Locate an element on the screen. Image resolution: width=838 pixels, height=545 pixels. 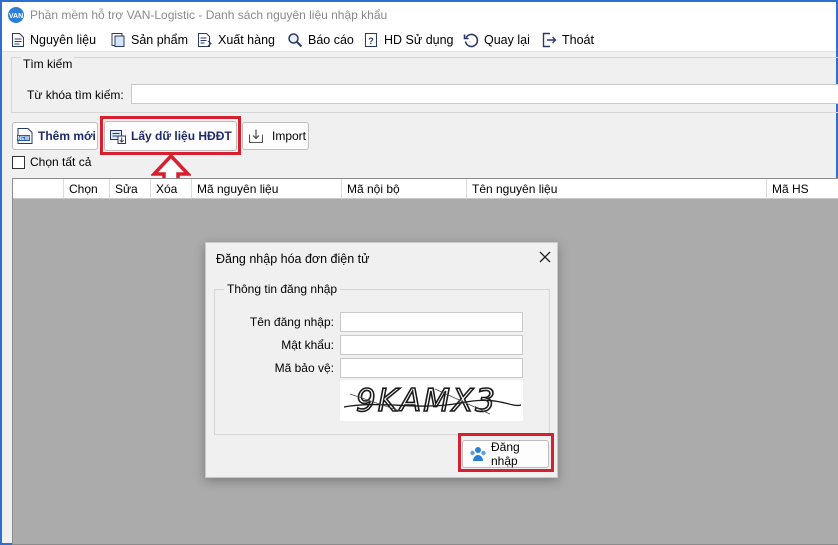
app-logo-icon: VAN is located at coordinates (16, 15).